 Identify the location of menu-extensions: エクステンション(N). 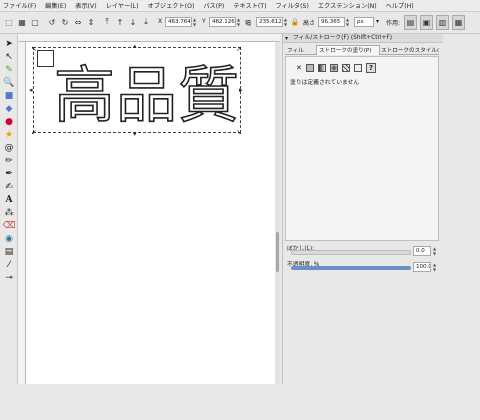
(347, 5).